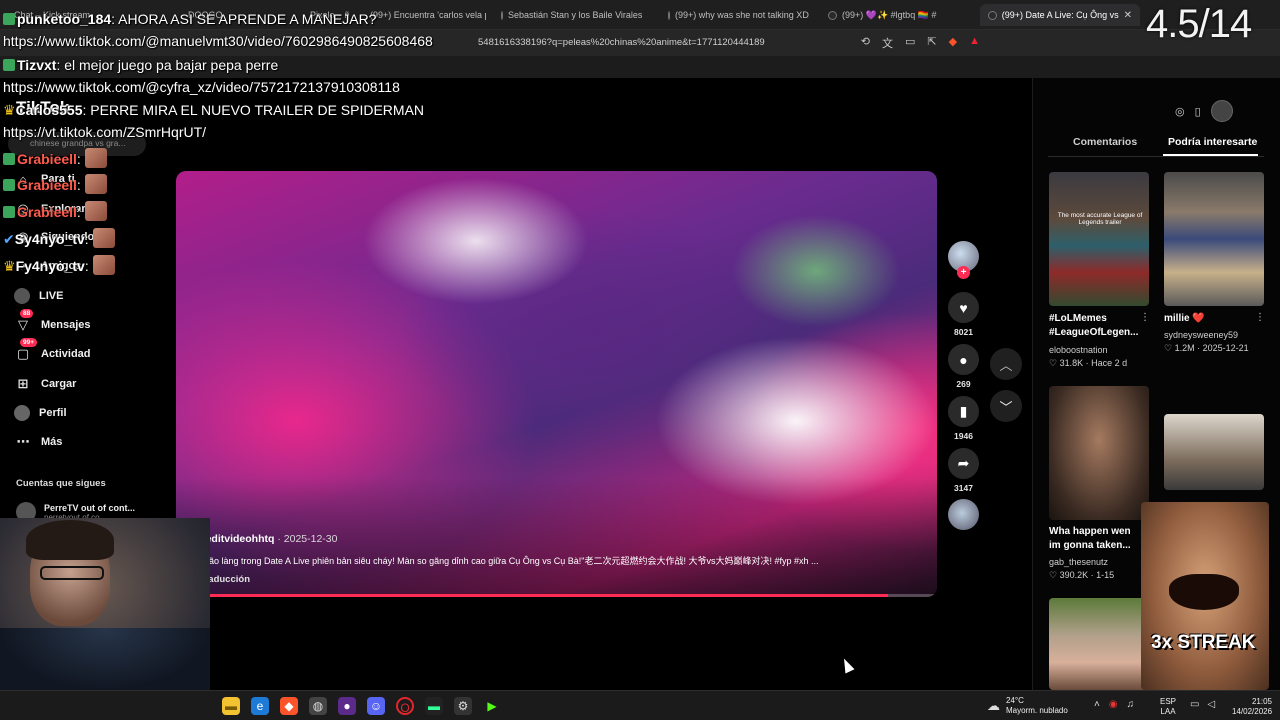  Describe the element at coordinates (1204, 111) in the screenshot. I see `panel-top-icons: ◎ ▯` at that location.